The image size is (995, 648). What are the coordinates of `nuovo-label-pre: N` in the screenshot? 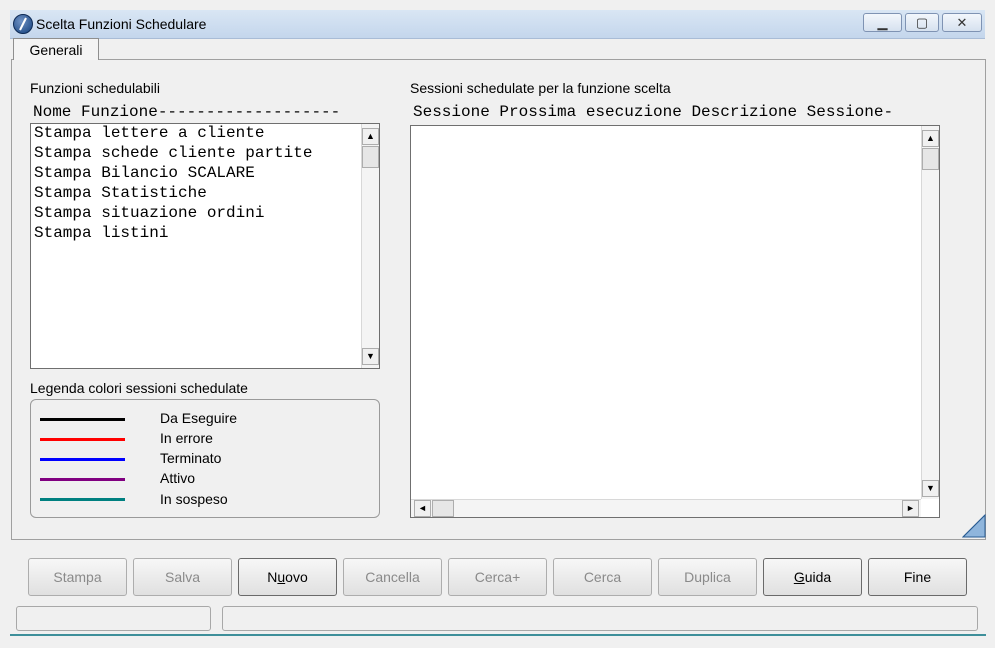 It's located at (272, 577).